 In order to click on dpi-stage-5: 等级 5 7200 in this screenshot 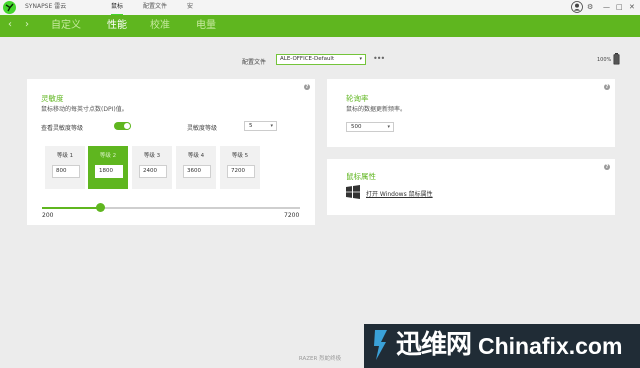, I will do `click(240, 167)`.